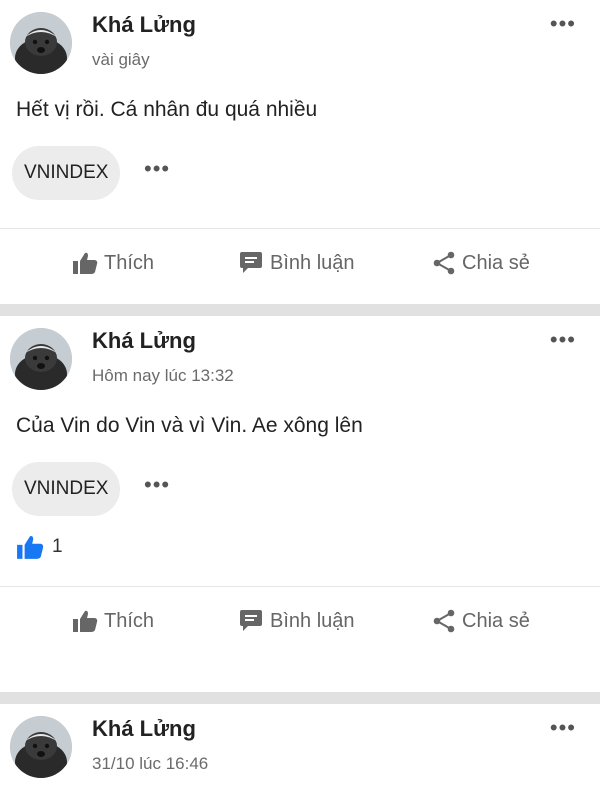 This screenshot has width=600, height=800. What do you see at coordinates (167, 109) in the screenshot?
I see `post-text: Hết vị rồi. Cá nhân đu quá nhiều` at bounding box center [167, 109].